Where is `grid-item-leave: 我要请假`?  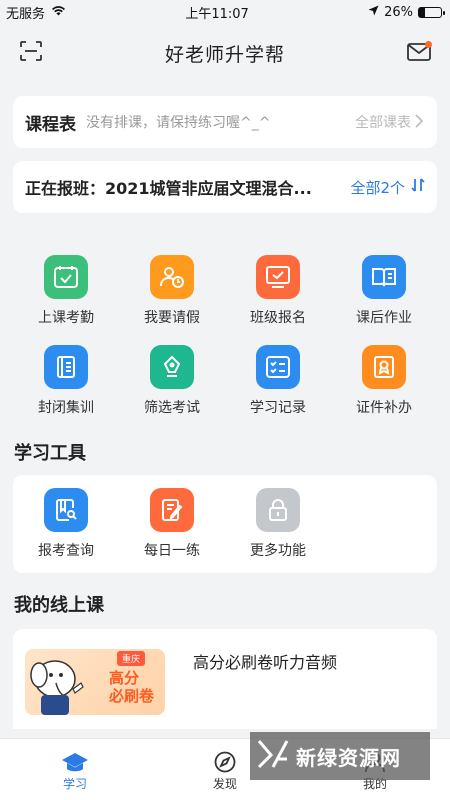
grid-item-leave: 我要请假 is located at coordinates (172, 291).